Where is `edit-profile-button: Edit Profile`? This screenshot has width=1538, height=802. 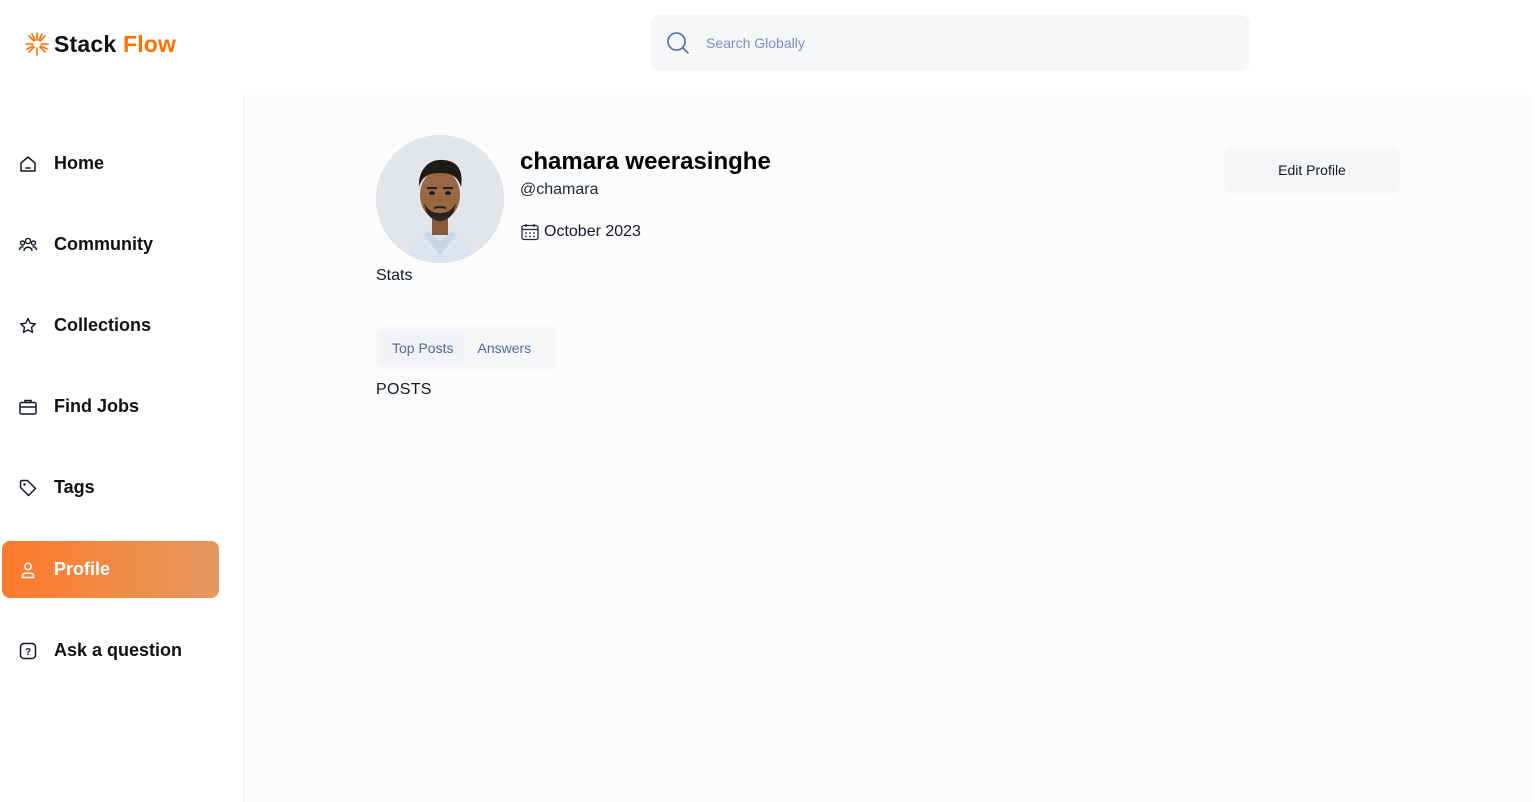 edit-profile-button: Edit Profile is located at coordinates (1312, 170).